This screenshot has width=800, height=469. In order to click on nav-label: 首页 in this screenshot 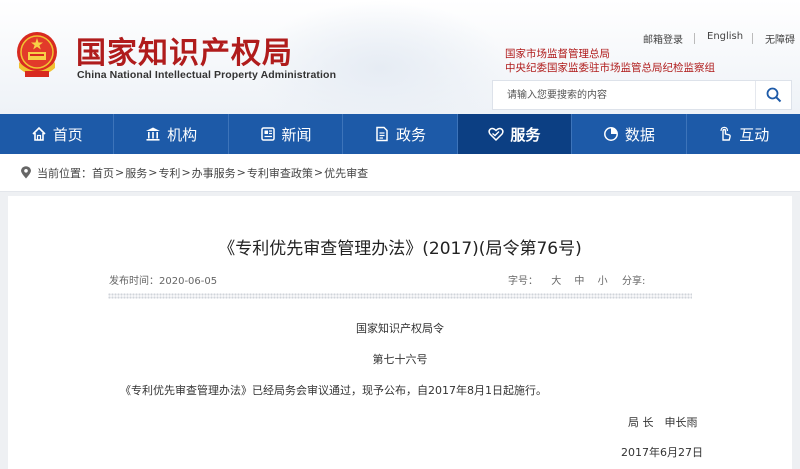, I will do `click(67, 134)`.